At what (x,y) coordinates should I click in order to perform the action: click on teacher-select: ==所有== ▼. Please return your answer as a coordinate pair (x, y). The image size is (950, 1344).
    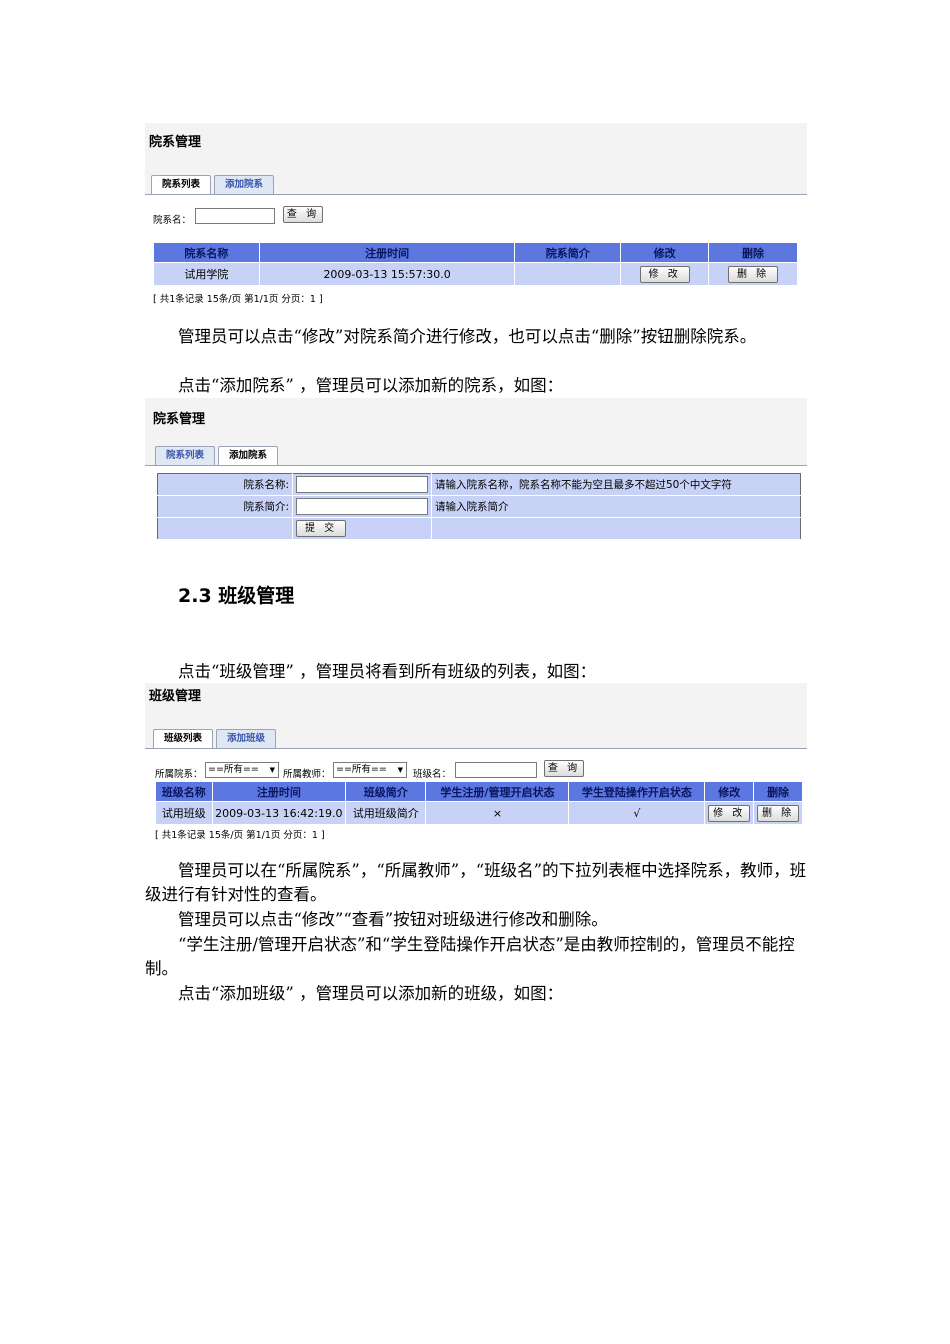
    Looking at the image, I should click on (370, 770).